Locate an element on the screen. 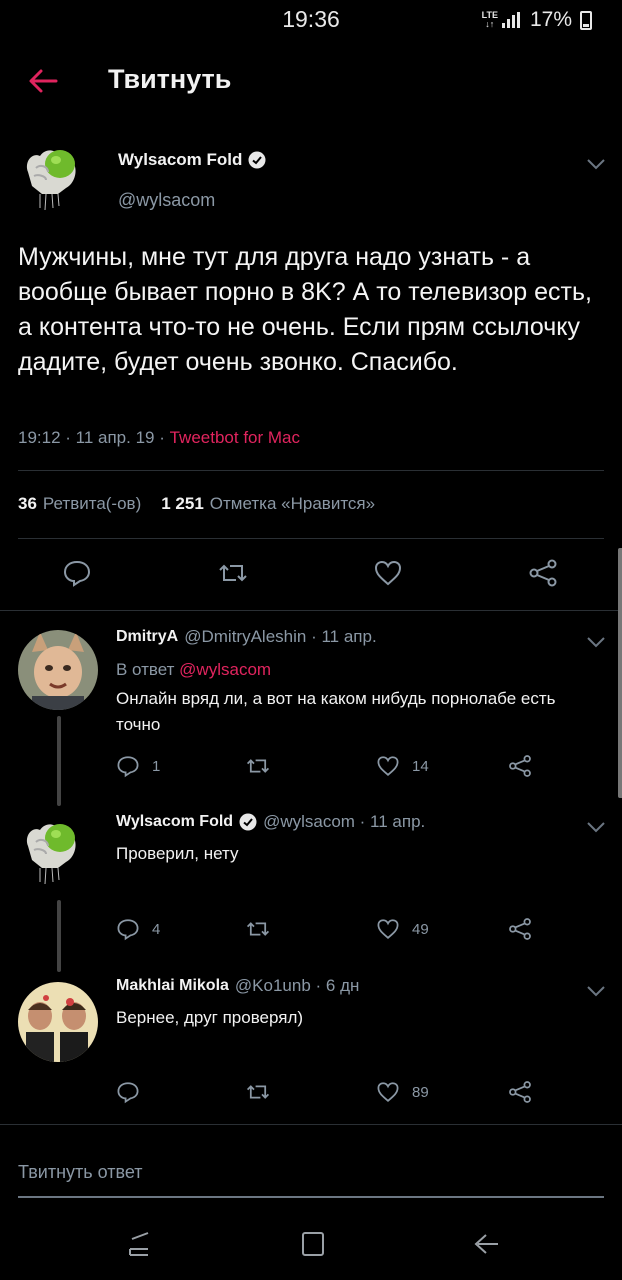  scrollbar is located at coordinates (620, 673).